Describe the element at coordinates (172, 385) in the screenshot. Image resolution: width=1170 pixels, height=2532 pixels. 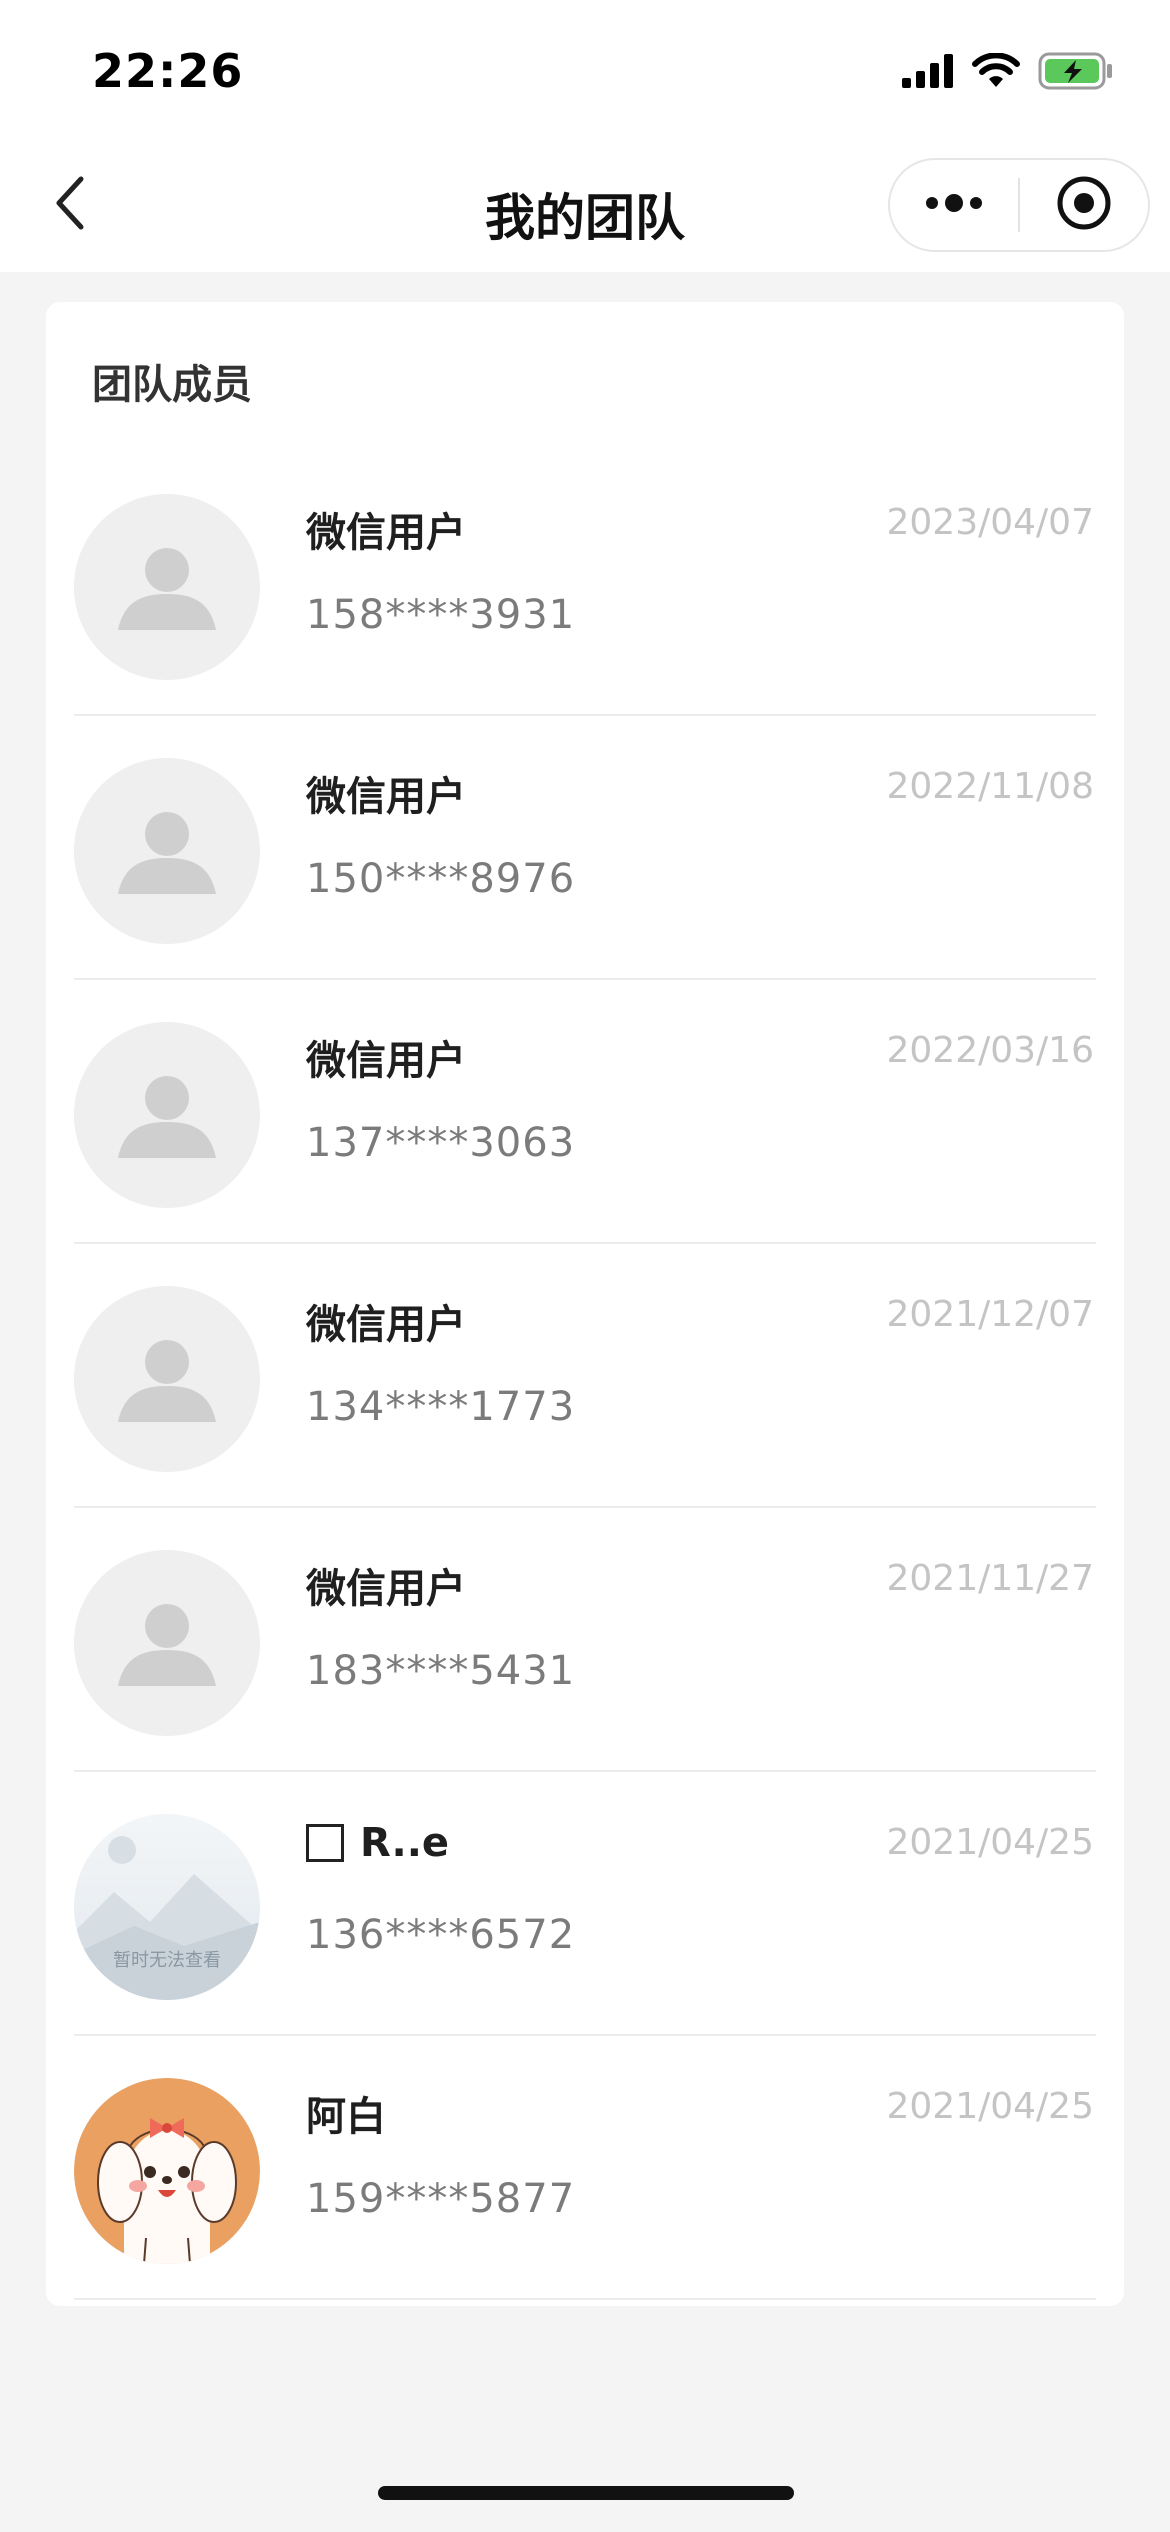
I see `section-title: 团队成员` at that location.